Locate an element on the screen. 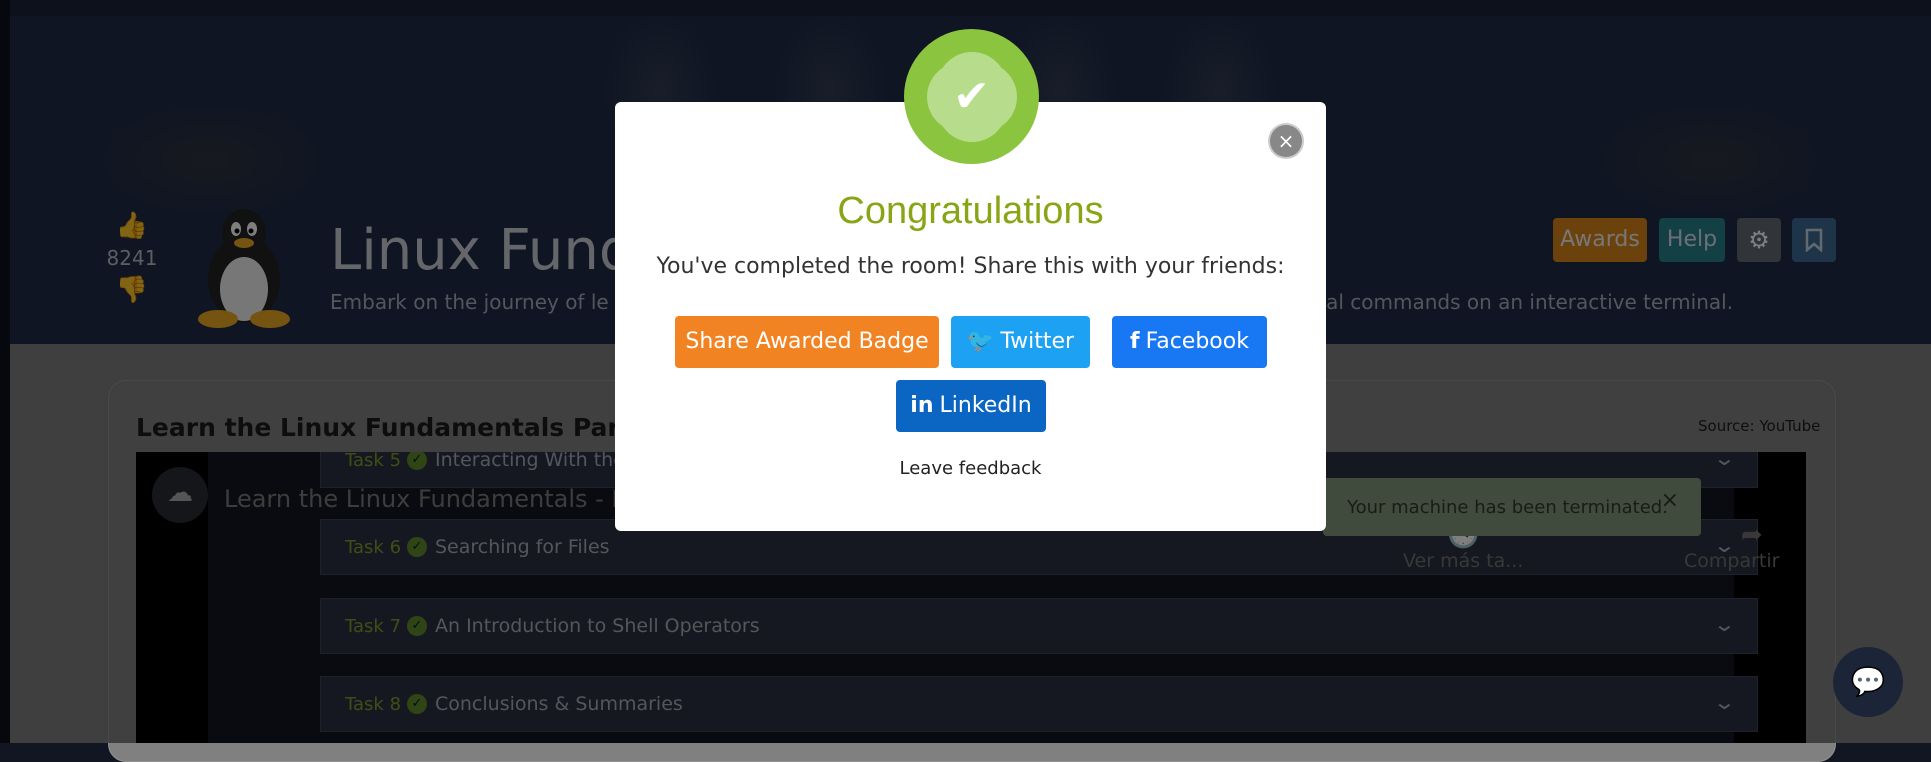 This screenshot has height=762, width=1931. chat-bubble-icon: 💬 is located at coordinates (1868, 681).